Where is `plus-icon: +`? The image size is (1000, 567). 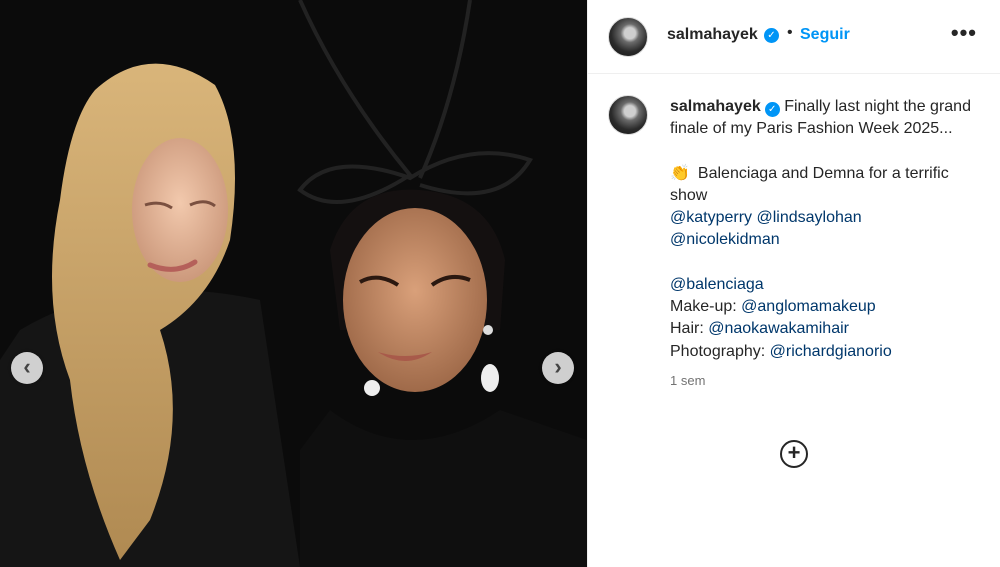
plus-icon: + is located at coordinates (794, 452).